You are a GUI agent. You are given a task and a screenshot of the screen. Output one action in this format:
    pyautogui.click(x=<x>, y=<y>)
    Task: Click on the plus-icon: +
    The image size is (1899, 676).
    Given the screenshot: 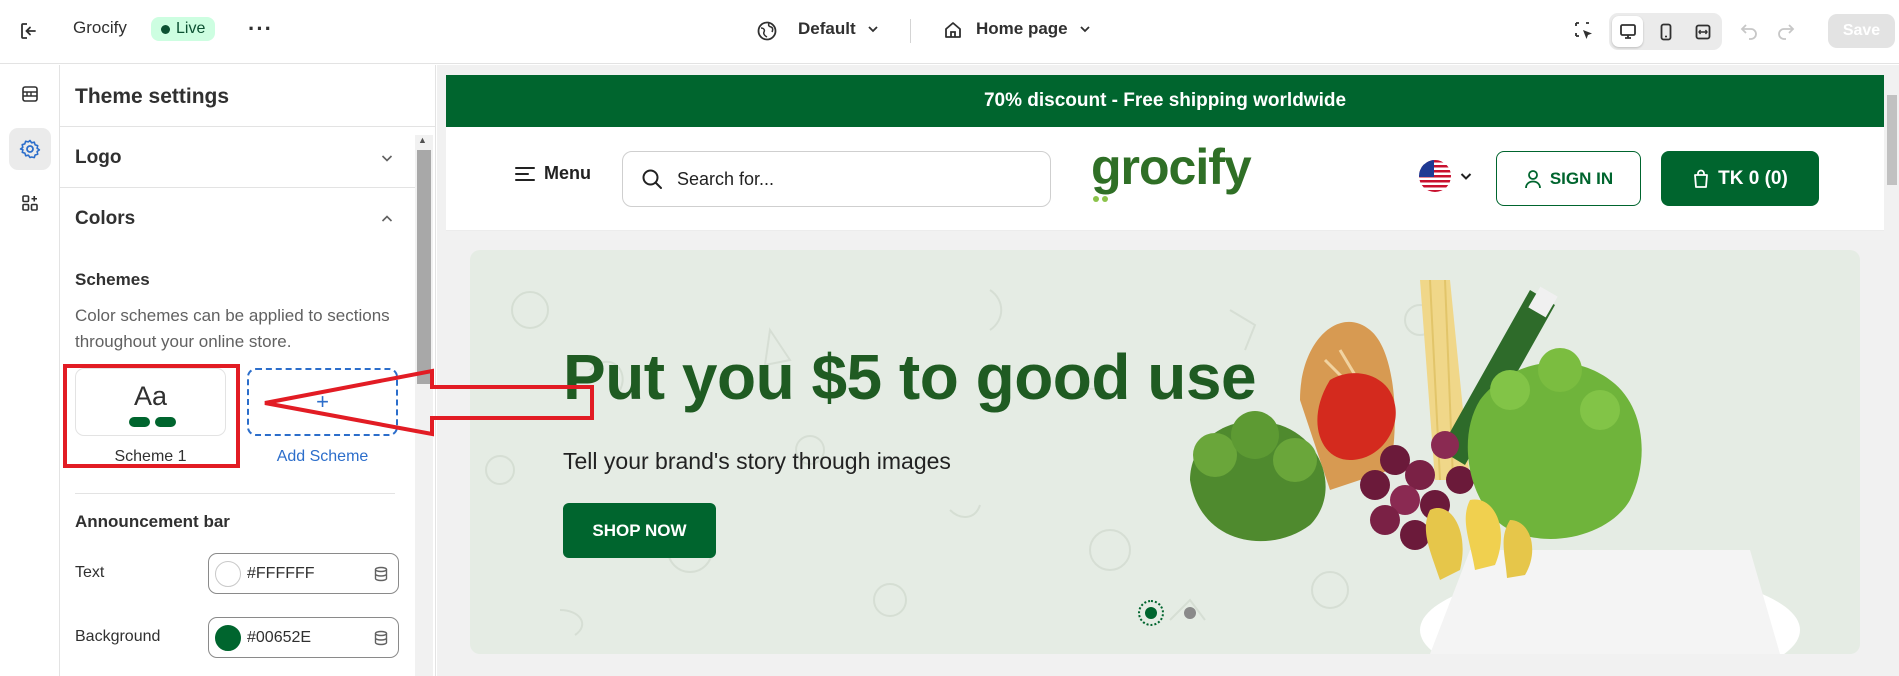 What is the action you would take?
    pyautogui.click(x=322, y=401)
    